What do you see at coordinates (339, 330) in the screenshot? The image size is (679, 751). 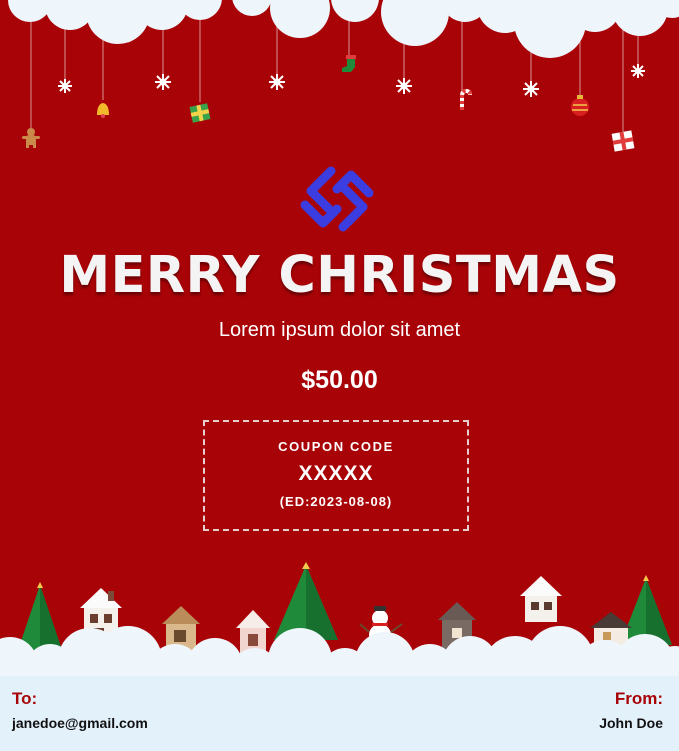 I see `card-subtitle: Lorem ipsum dolor sit amet` at bounding box center [339, 330].